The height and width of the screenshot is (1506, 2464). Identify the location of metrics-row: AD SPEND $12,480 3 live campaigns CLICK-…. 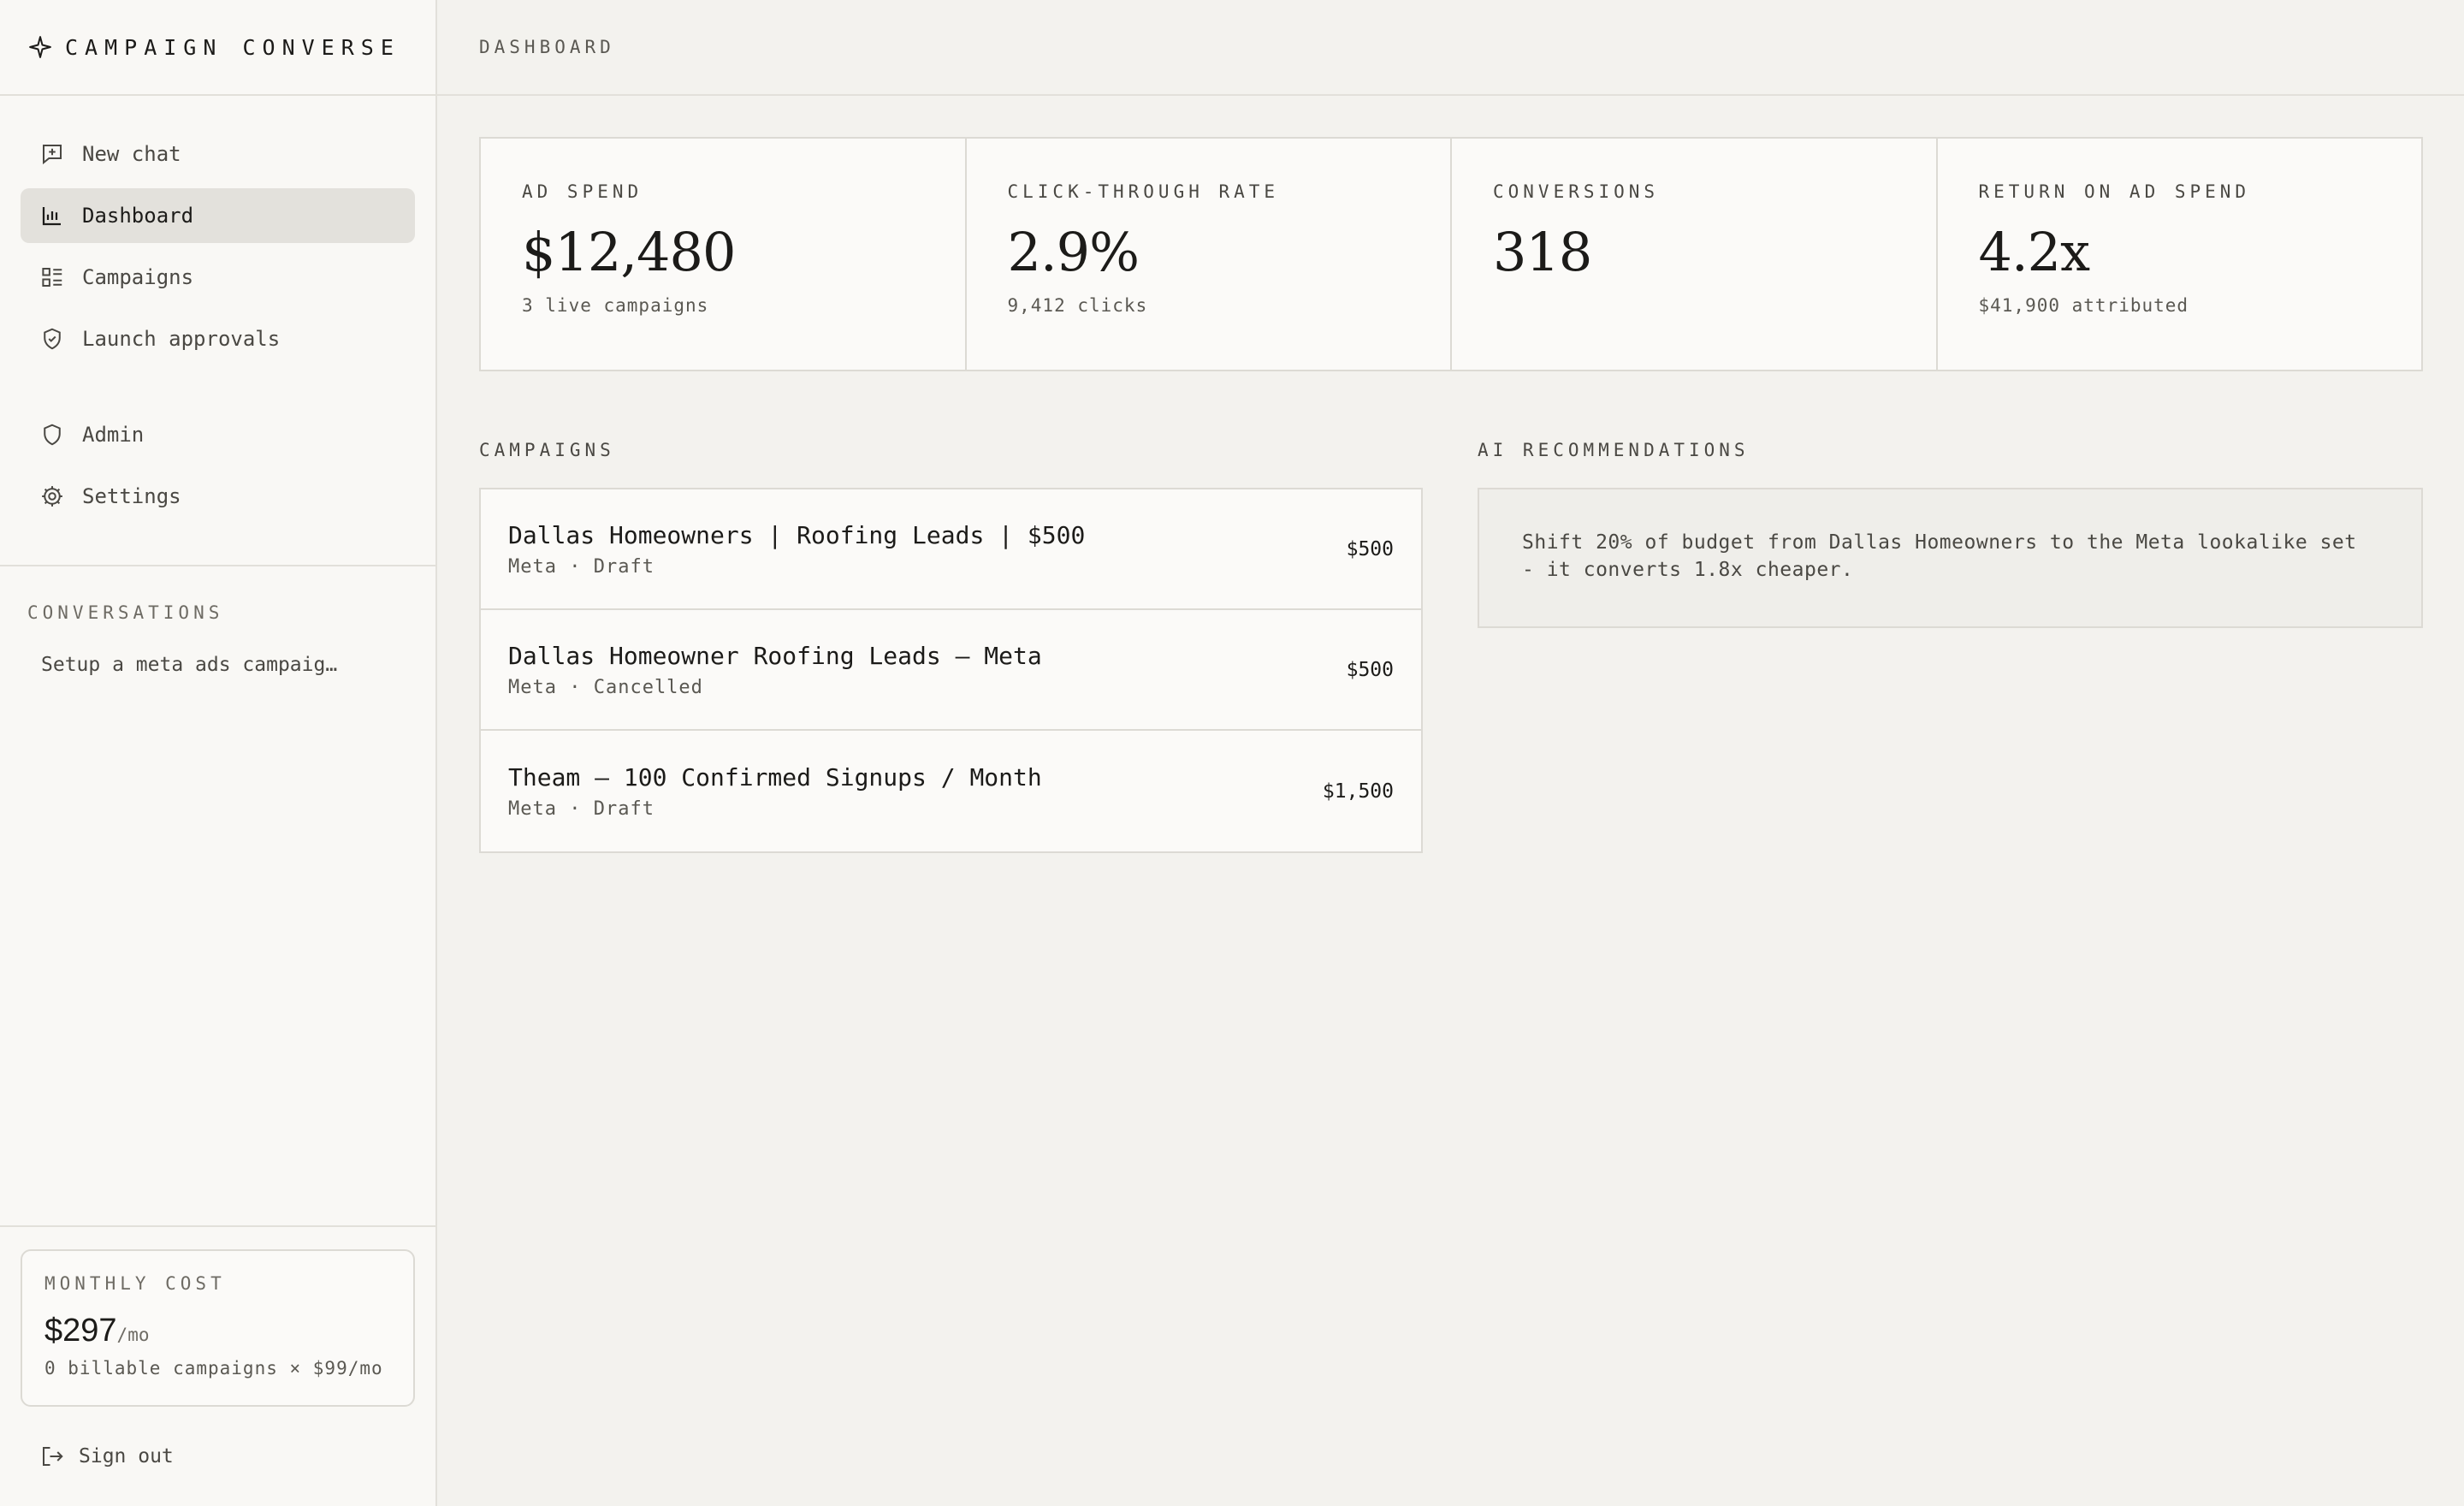
(1451, 254).